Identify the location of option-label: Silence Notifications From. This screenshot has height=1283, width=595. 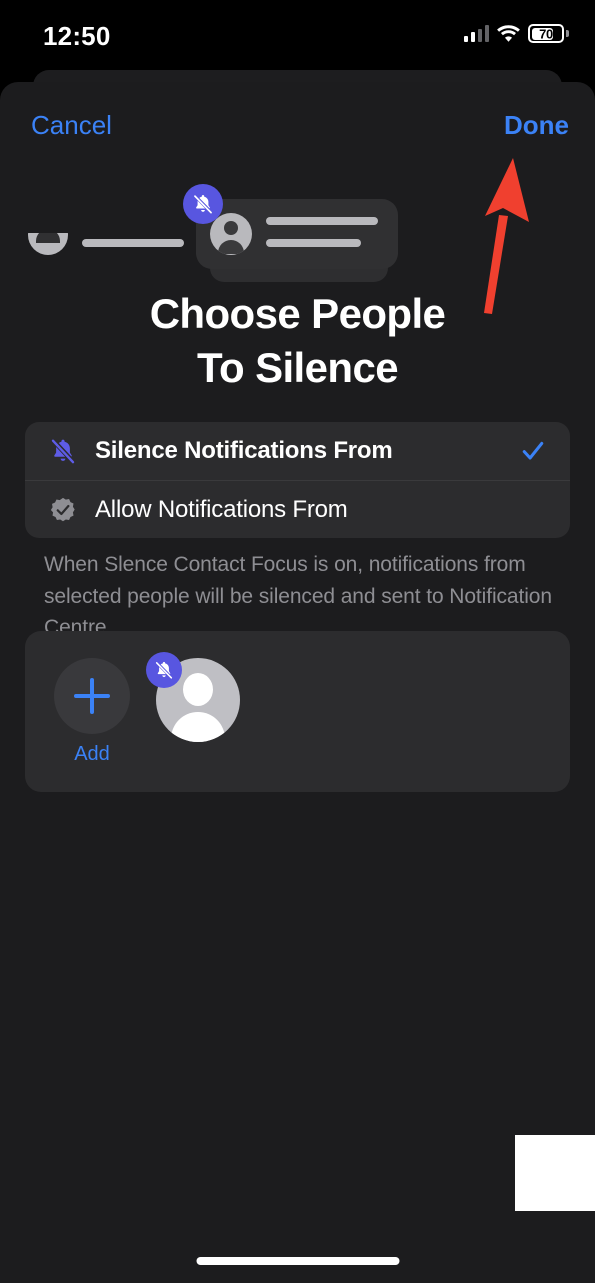
(244, 450).